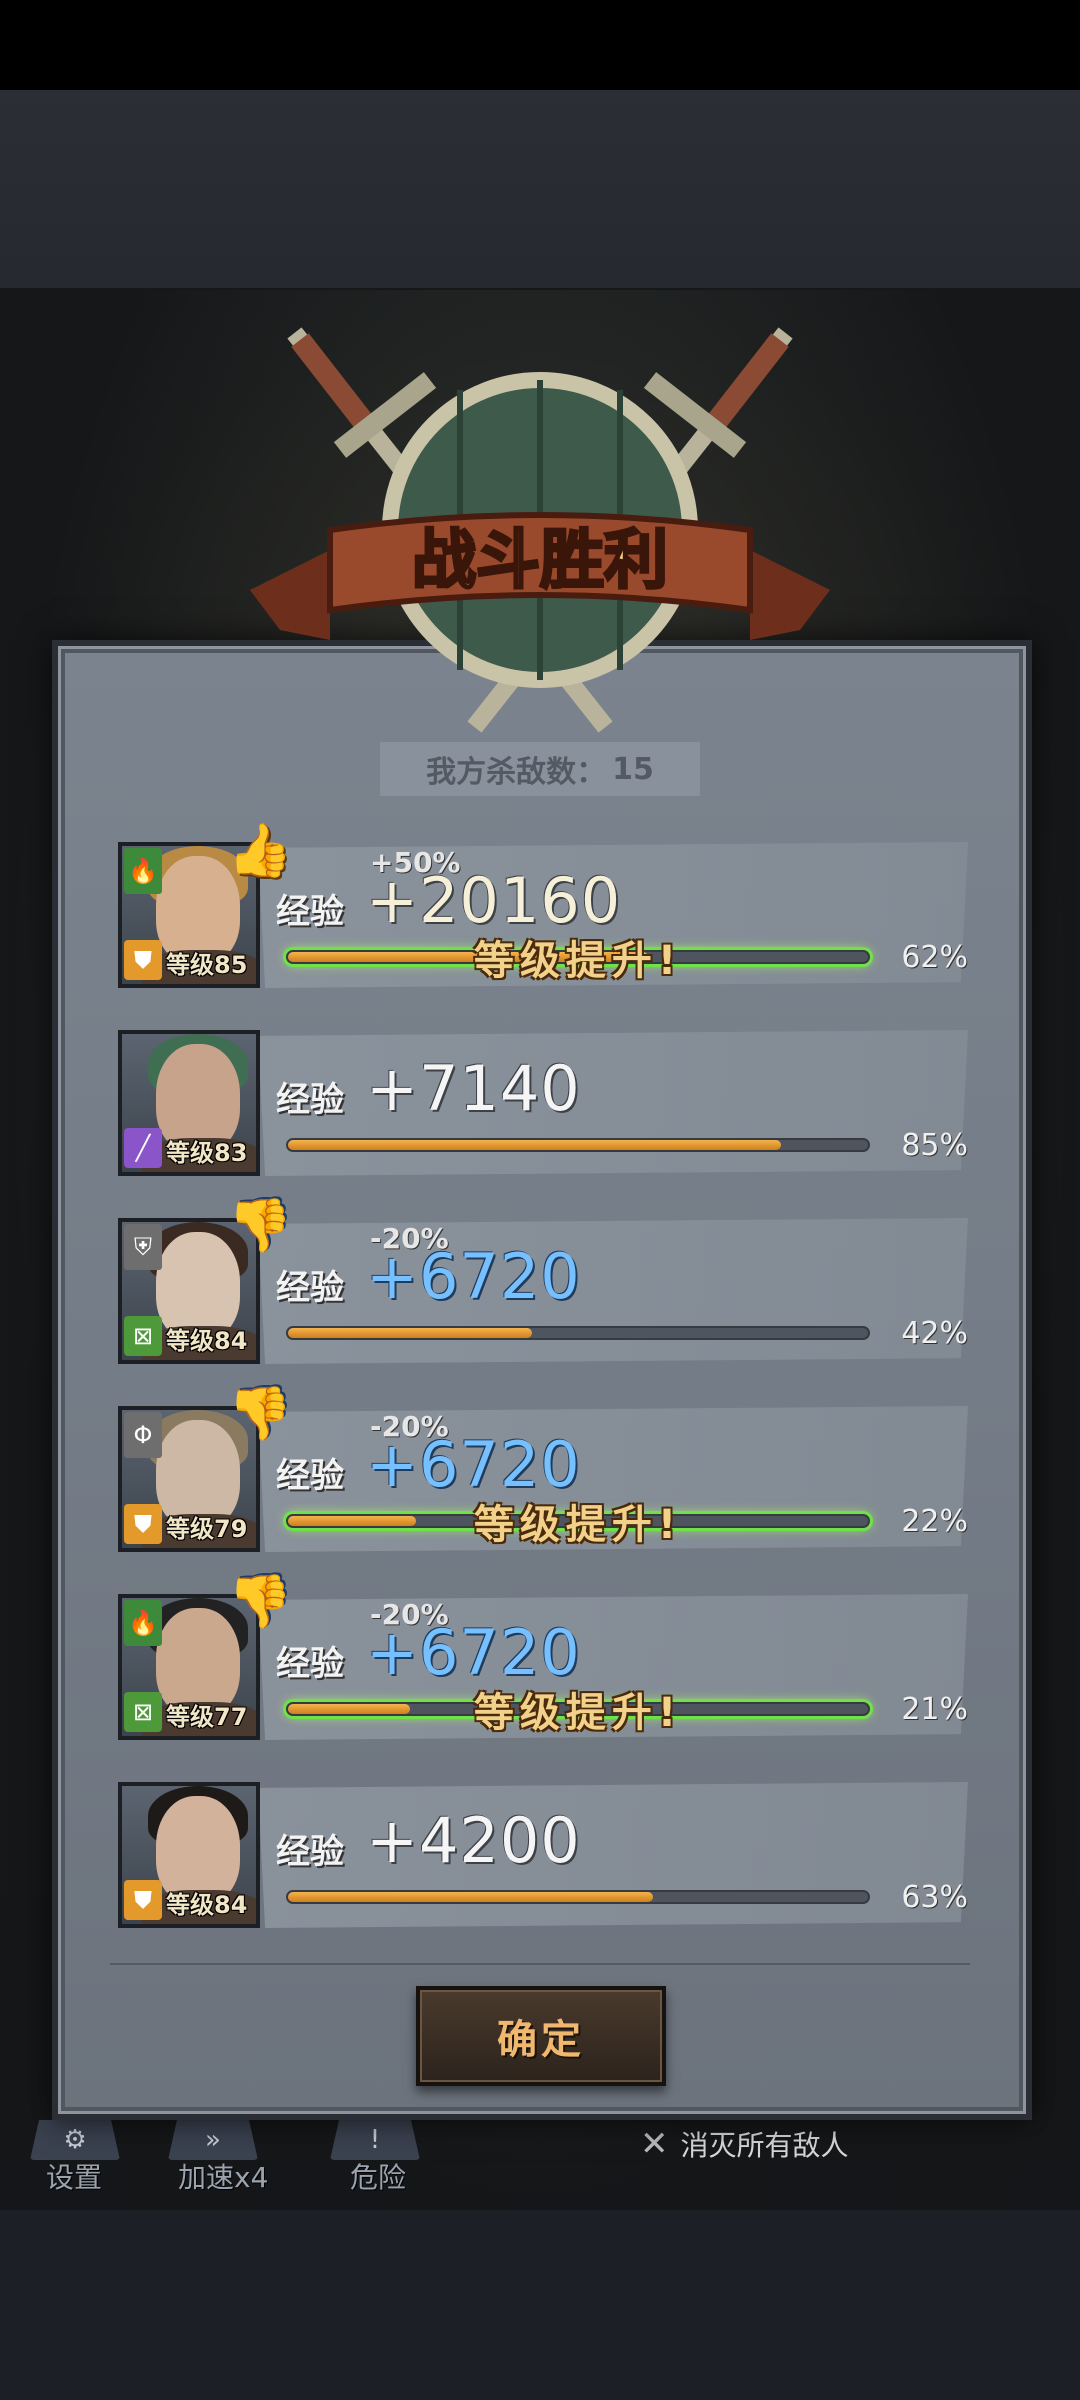  I want to click on hero-portrait: ⛊ 等级84, so click(189, 1855).